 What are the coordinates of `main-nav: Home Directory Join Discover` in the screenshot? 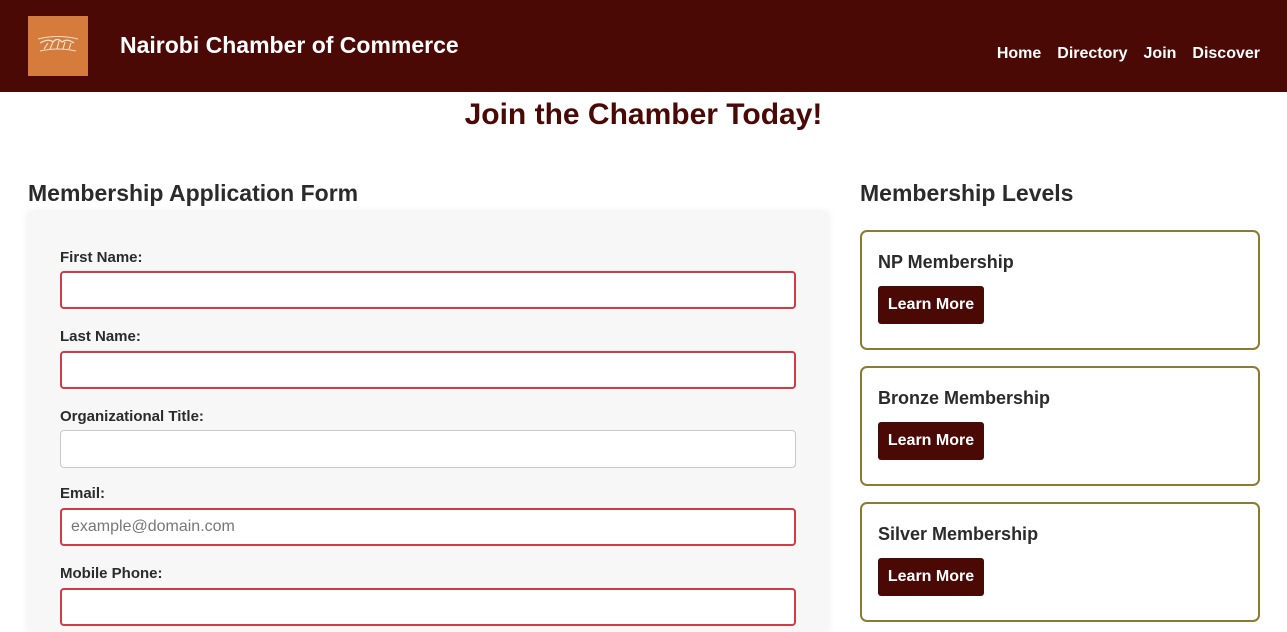 It's located at (1128, 54).